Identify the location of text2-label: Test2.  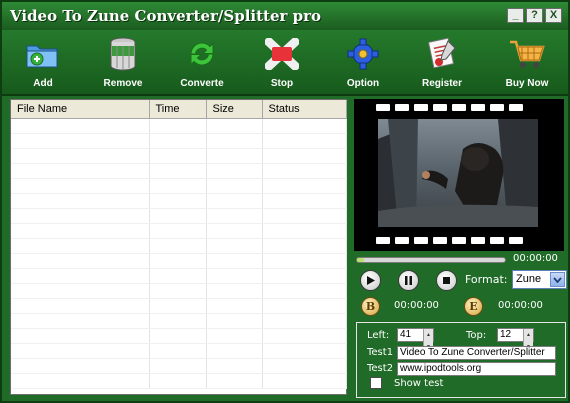
(380, 368).